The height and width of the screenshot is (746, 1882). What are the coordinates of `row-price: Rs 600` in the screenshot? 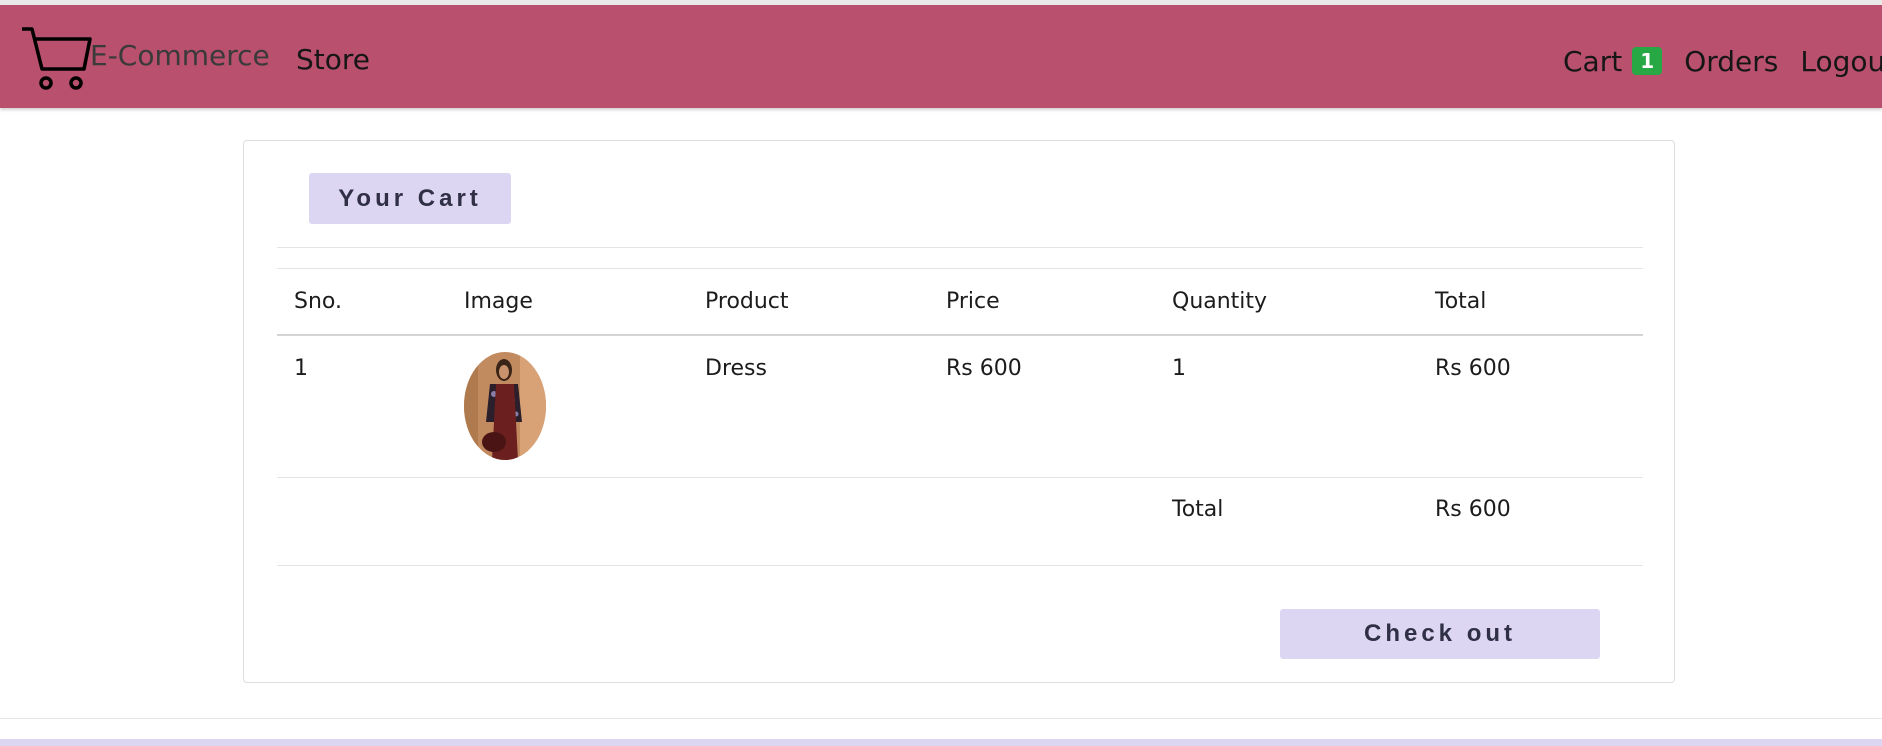 It's located at (984, 368).